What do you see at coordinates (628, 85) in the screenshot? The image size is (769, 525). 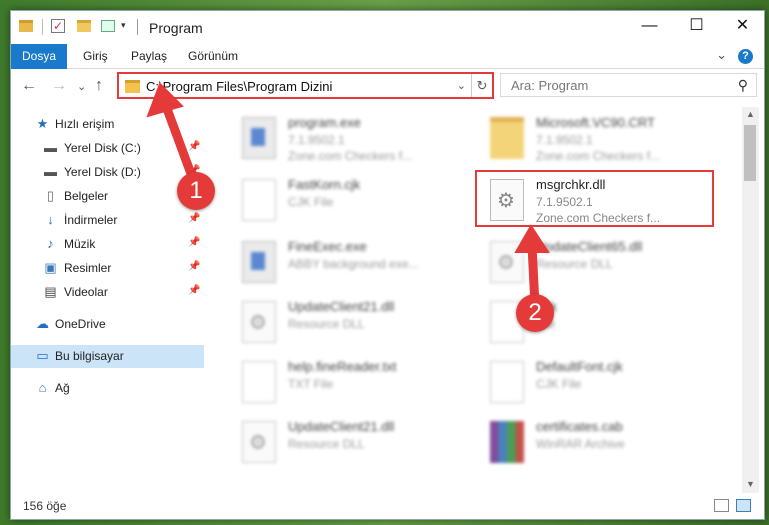 I see `search-input: Ara: Program ⚲` at bounding box center [628, 85].